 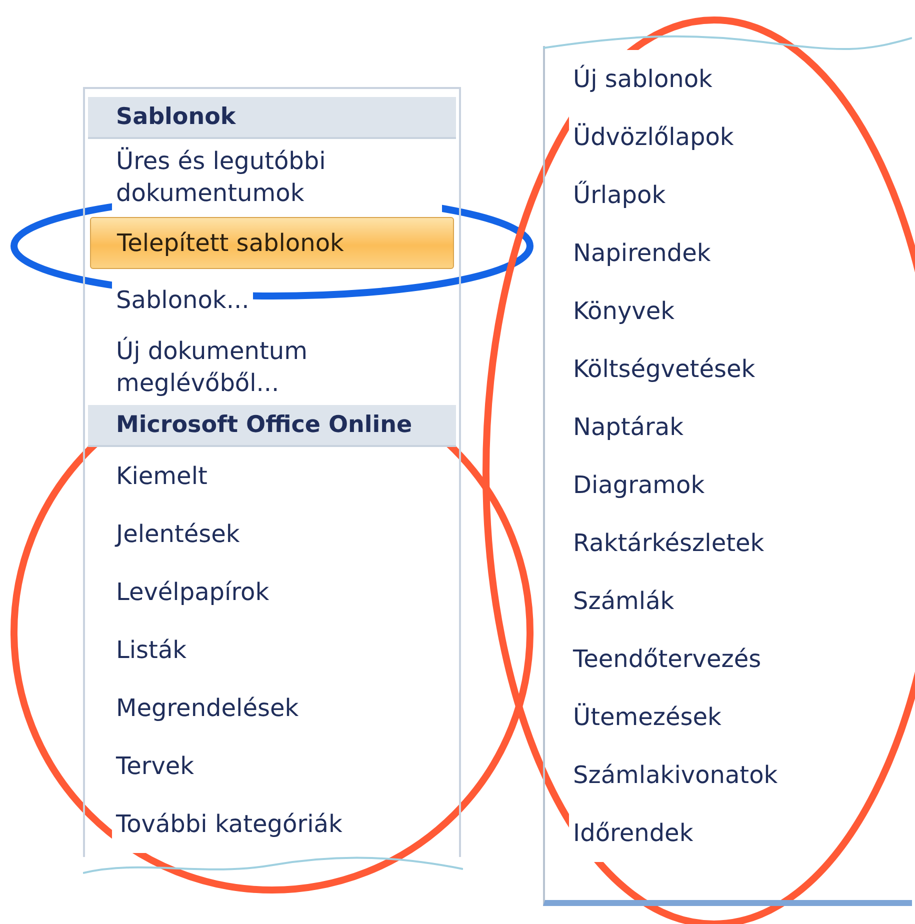 I want to click on category-item: Telepített sablonok, so click(x=272, y=243).